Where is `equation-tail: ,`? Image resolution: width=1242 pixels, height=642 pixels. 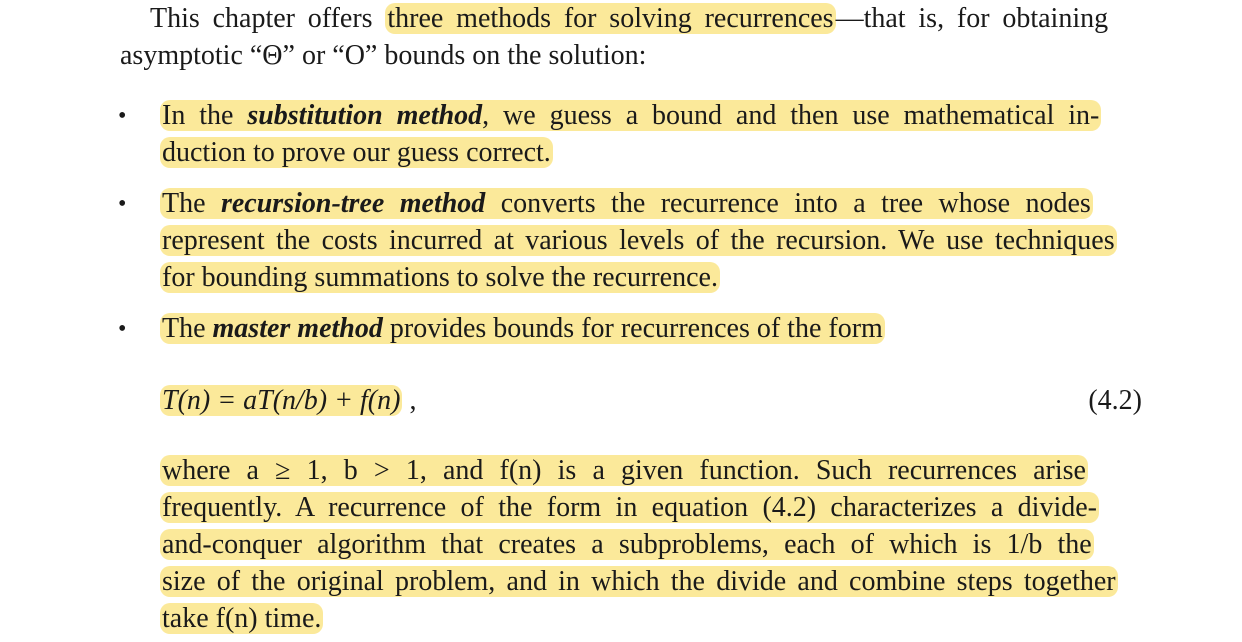 equation-tail: , is located at coordinates (409, 400).